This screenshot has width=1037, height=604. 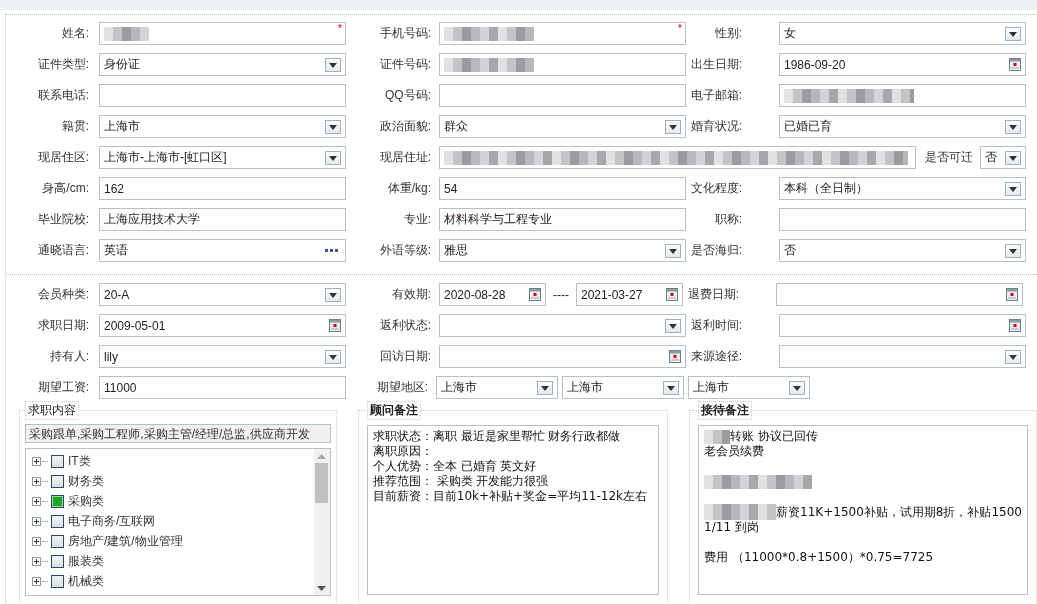 I want to click on select-field: 已婚已育, so click(x=902, y=126).